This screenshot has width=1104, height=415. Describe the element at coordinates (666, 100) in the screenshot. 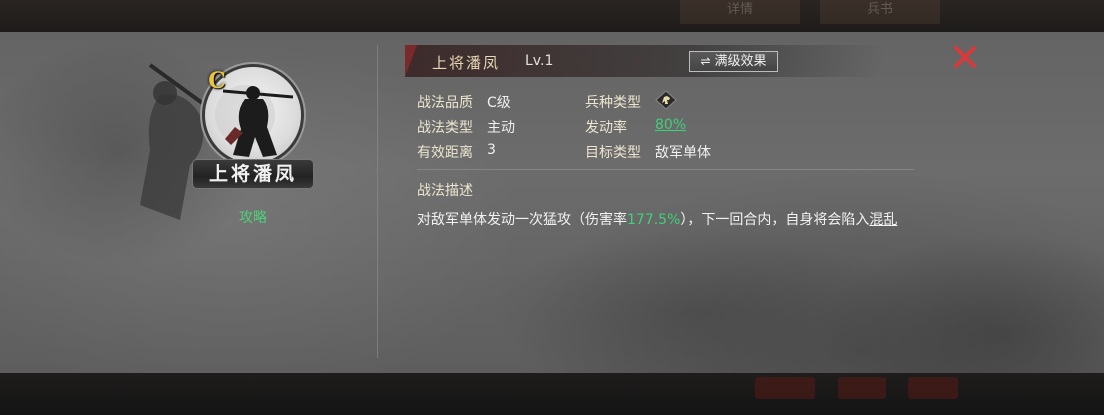

I see `cavalry-icon` at that location.